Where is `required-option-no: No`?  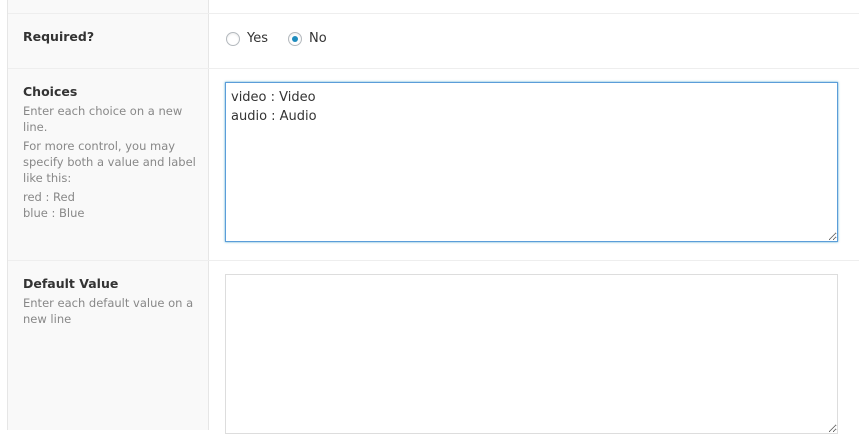
required-option-no: No is located at coordinates (307, 38).